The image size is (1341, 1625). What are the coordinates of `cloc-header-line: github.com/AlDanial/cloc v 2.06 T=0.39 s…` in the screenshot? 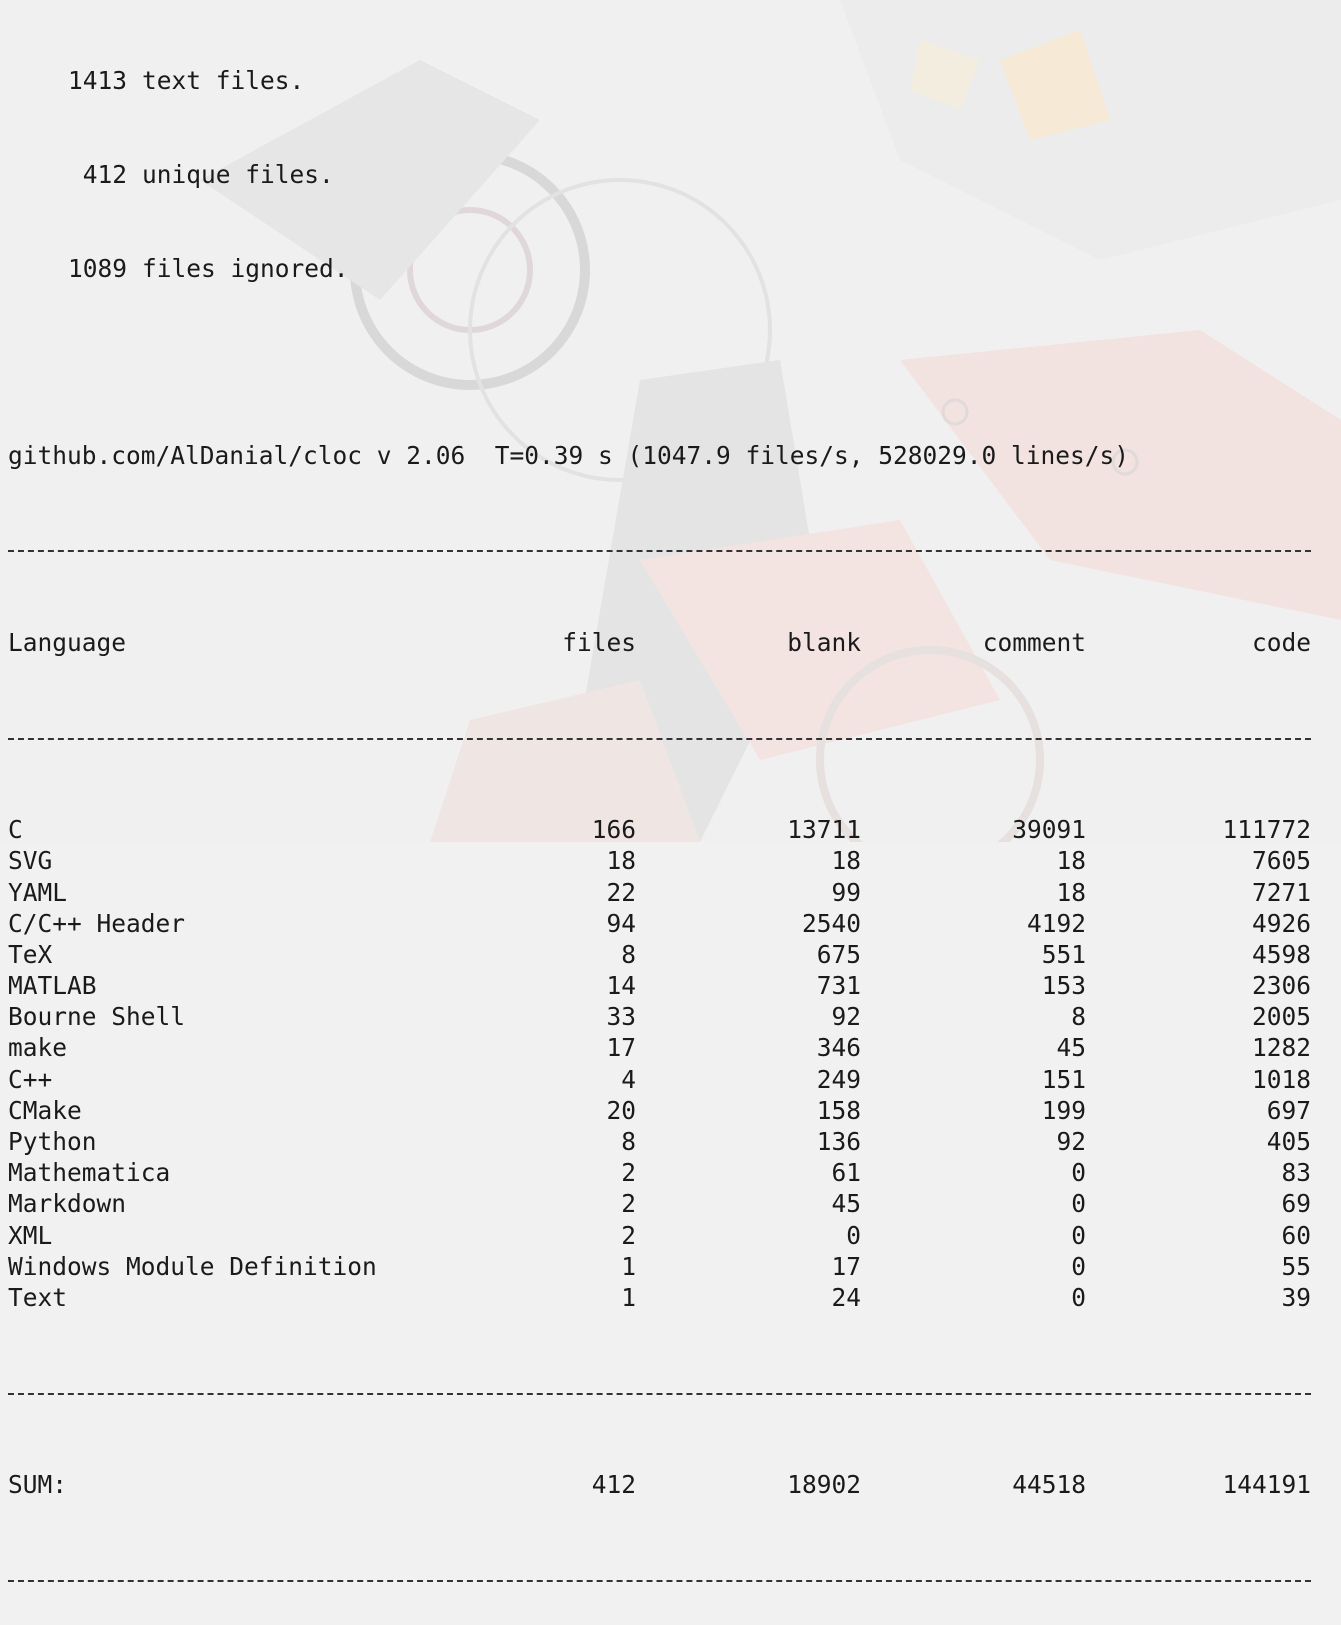 It's located at (569, 455).